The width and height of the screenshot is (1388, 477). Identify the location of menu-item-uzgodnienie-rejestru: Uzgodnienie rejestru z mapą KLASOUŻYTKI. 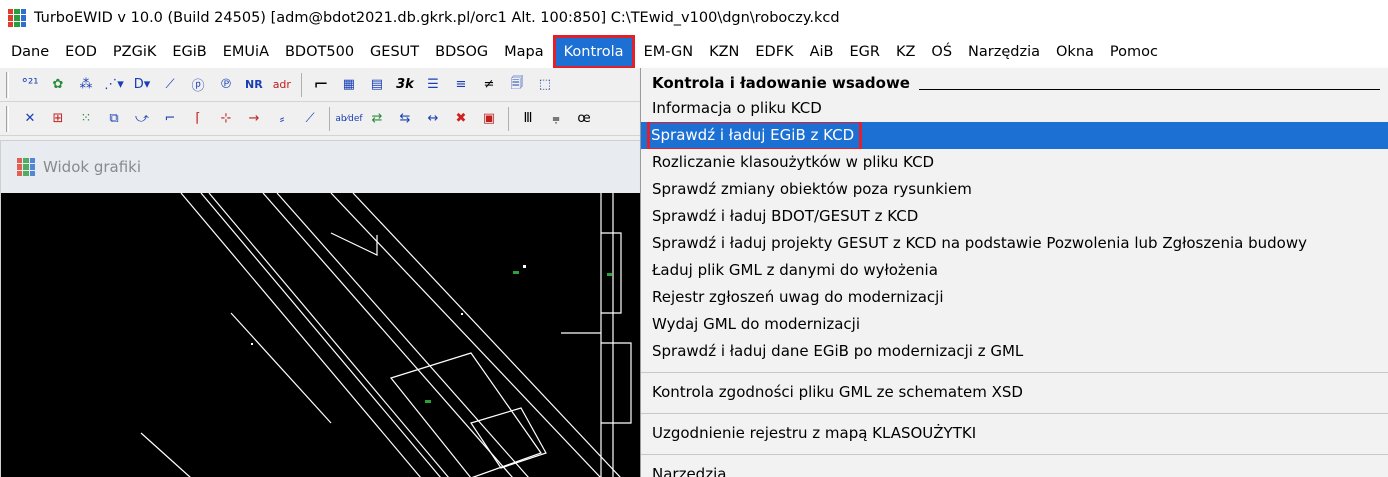
(1014, 433).